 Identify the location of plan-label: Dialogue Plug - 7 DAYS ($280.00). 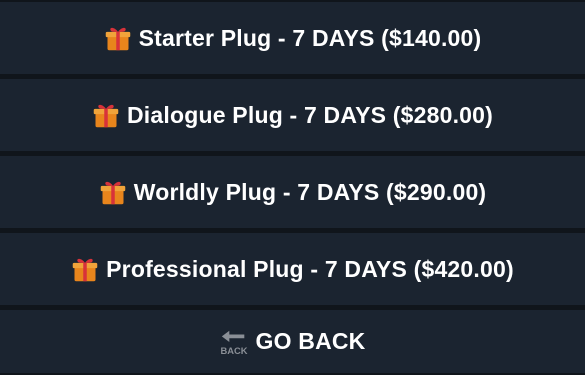
(310, 114).